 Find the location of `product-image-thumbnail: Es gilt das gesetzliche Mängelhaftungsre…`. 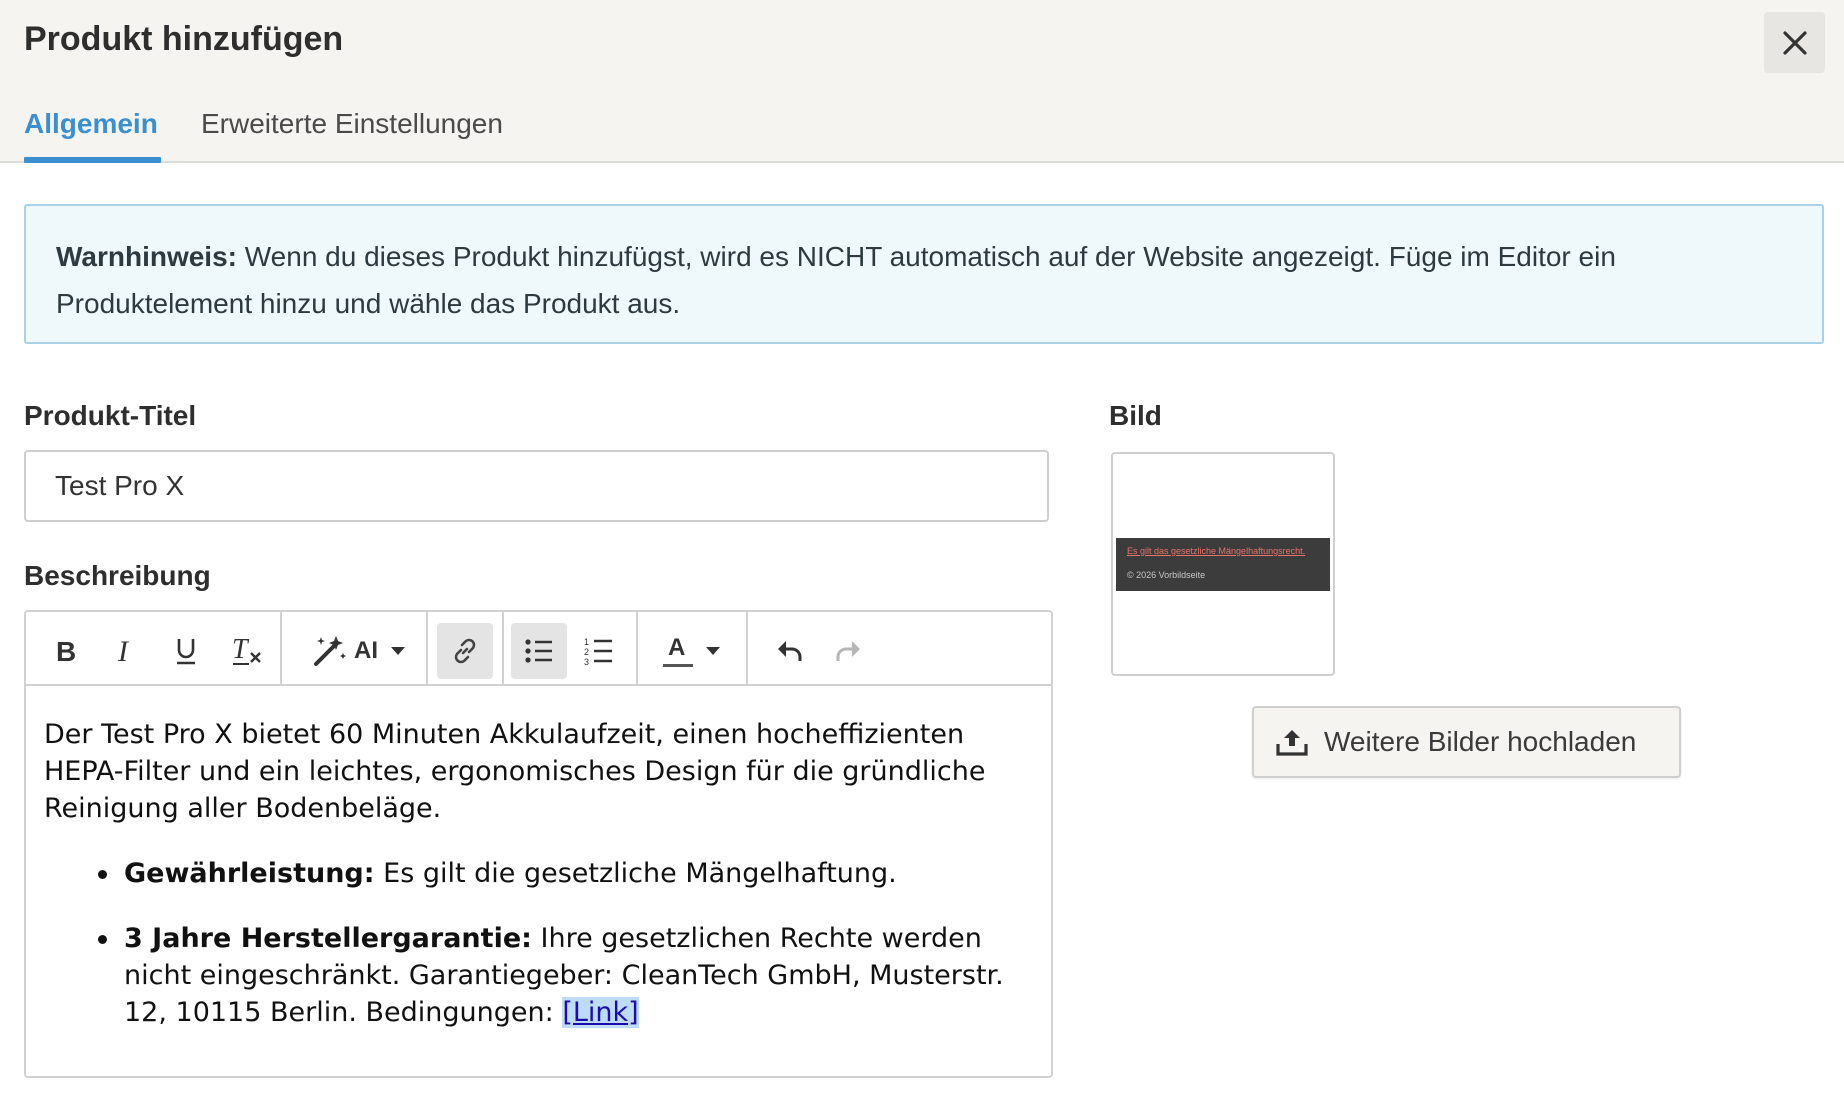

product-image-thumbnail: Es gilt das gesetzliche Mängelhaftungsre… is located at coordinates (1223, 564).